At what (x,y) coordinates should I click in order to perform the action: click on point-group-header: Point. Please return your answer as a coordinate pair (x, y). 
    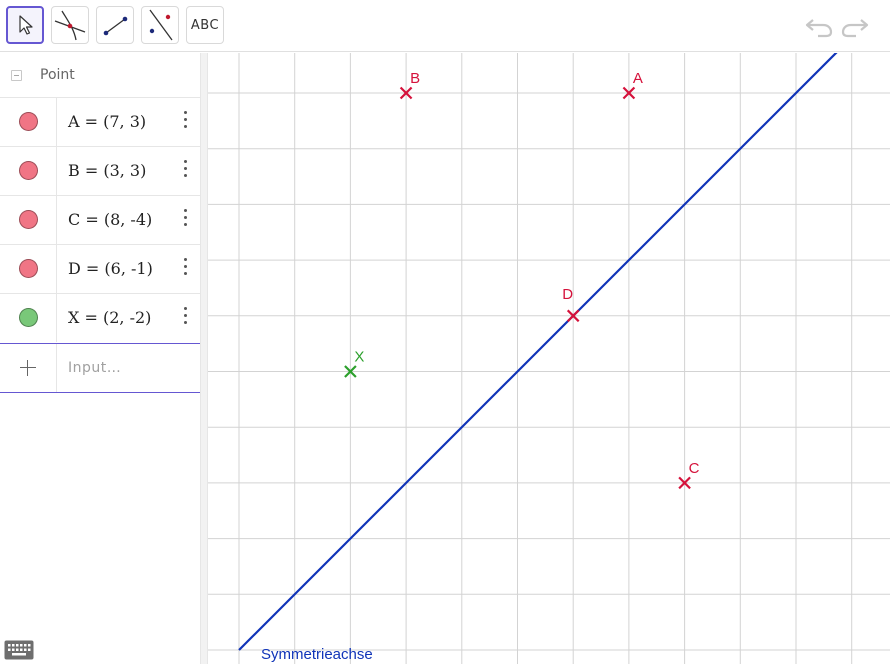
    Looking at the image, I should click on (100, 75).